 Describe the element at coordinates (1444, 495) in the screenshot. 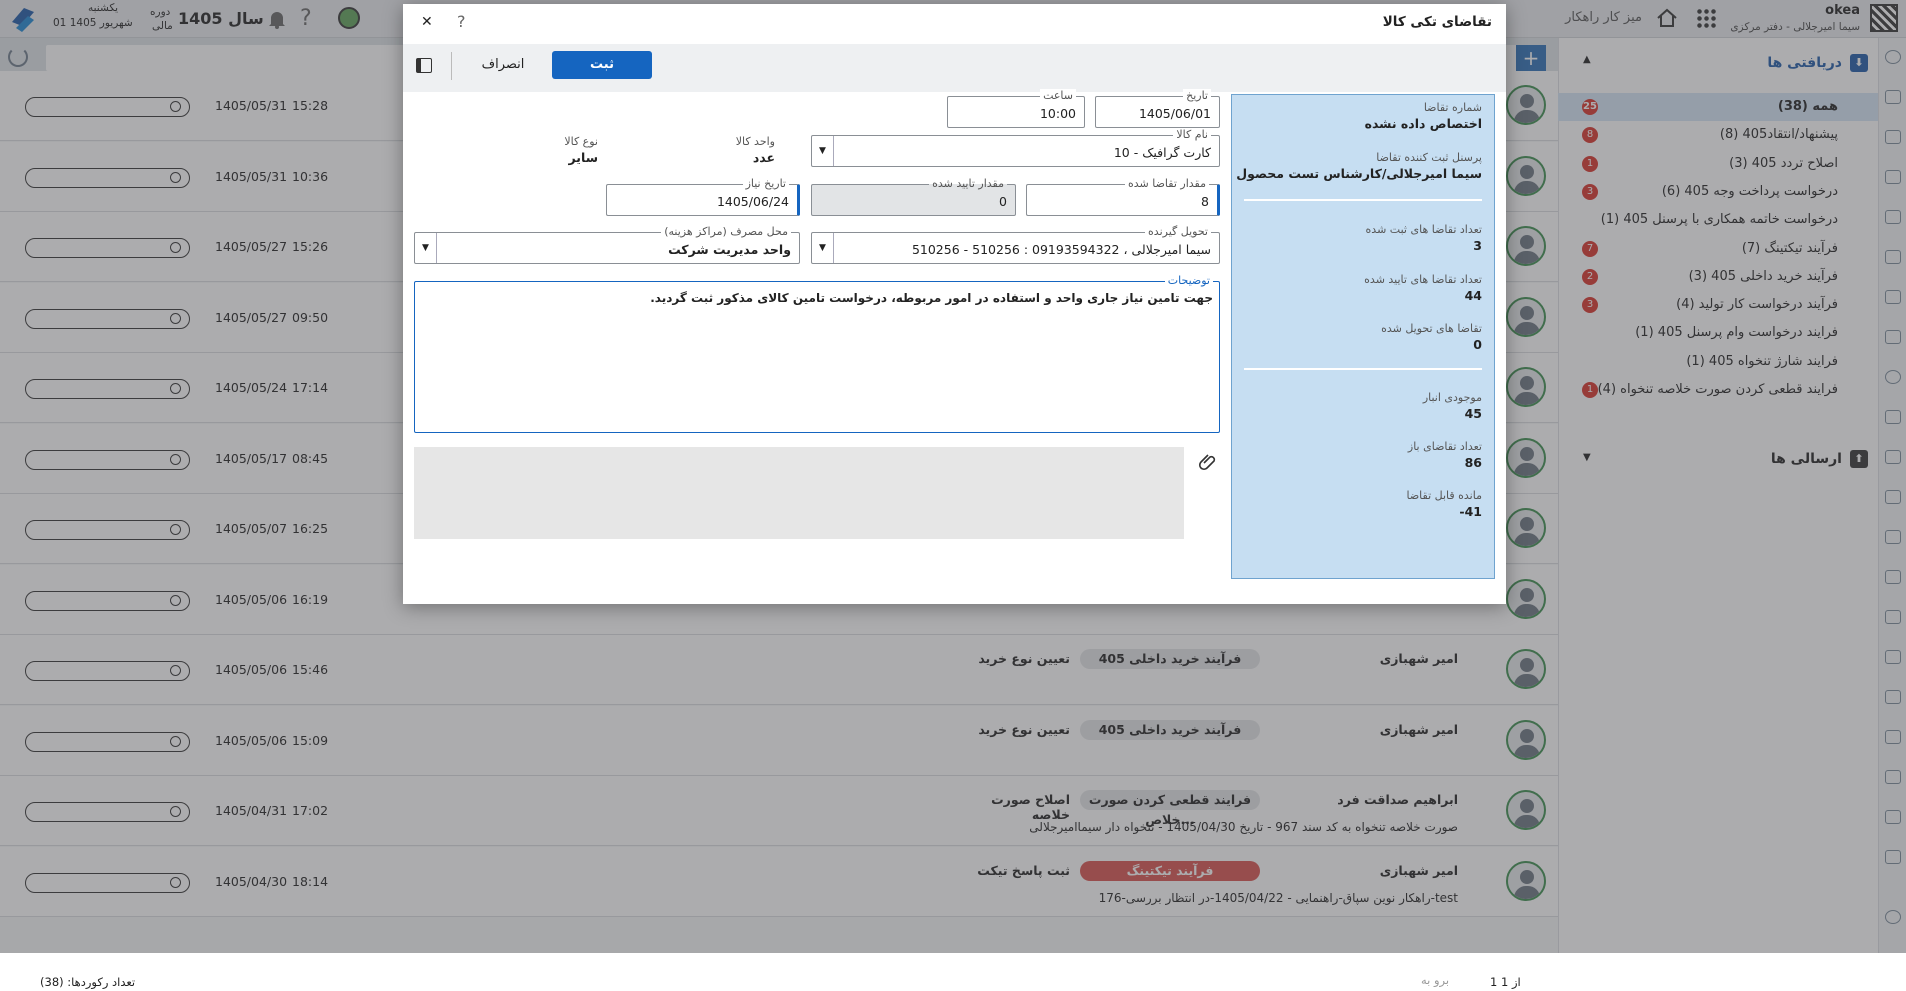

I see `remaining-label: مانده قابل تقاضا` at that location.